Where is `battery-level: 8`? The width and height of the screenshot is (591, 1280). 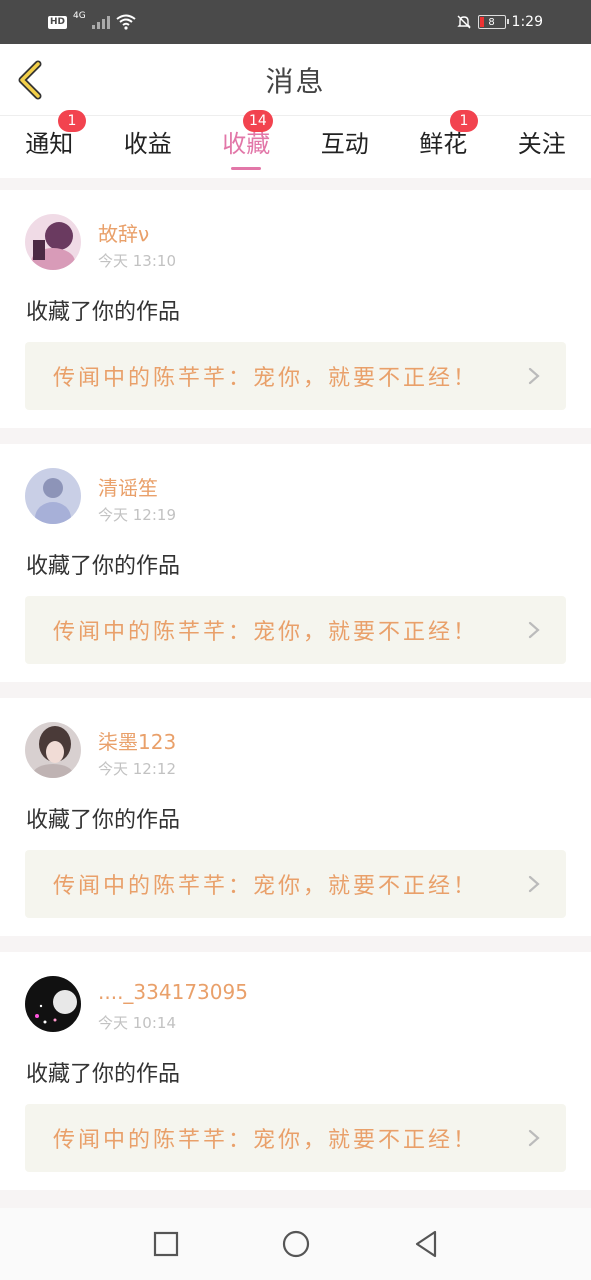 battery-level: 8 is located at coordinates (491, 22).